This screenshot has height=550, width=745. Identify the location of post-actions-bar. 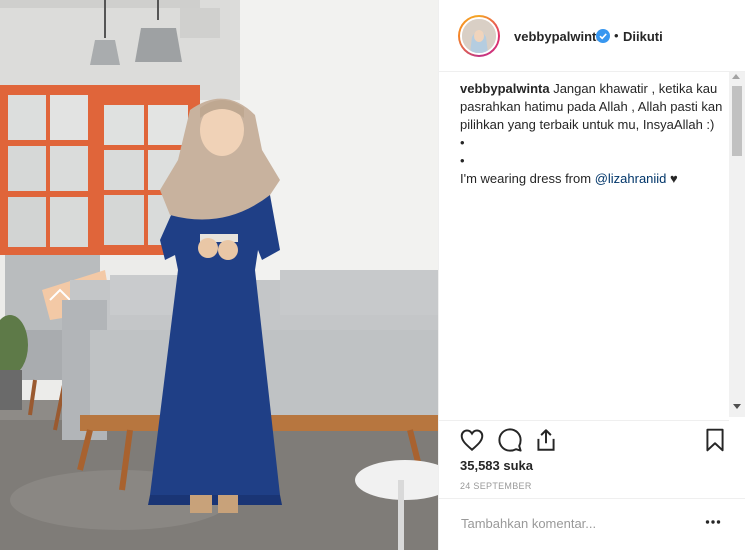
(584, 440).